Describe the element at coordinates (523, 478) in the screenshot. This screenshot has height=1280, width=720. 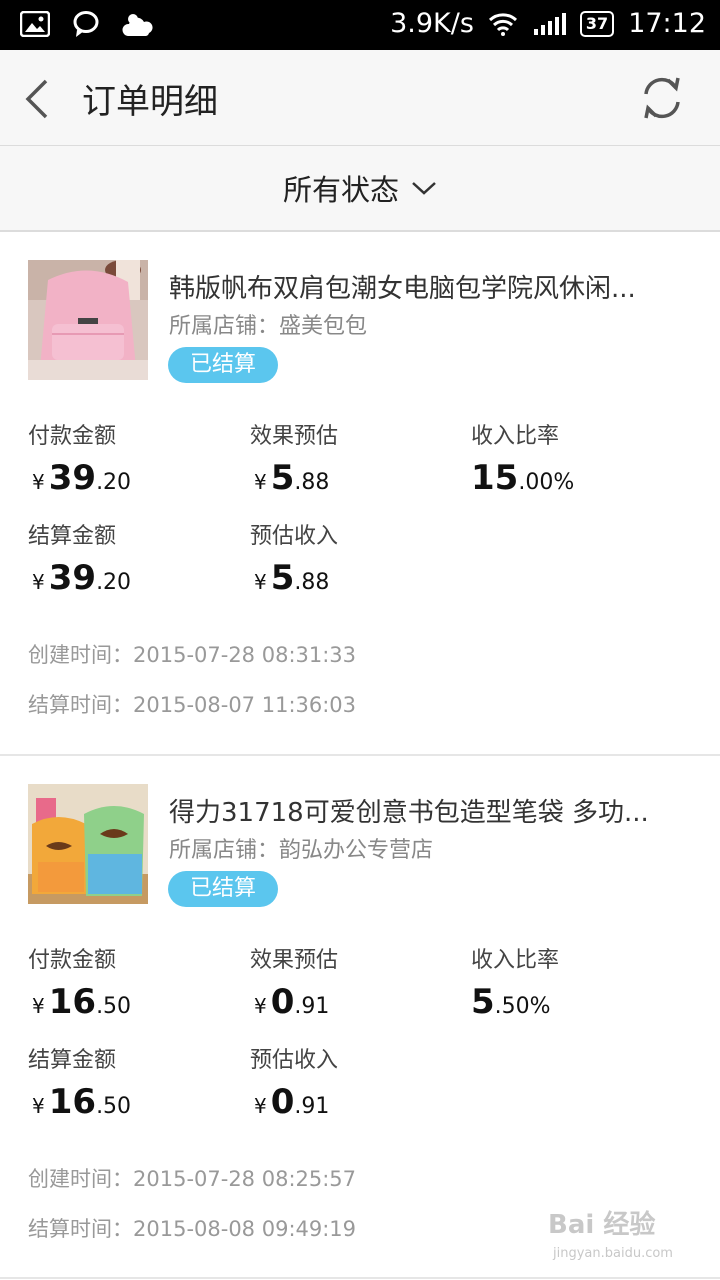
I see `income-rate-value: 15.00%` at that location.